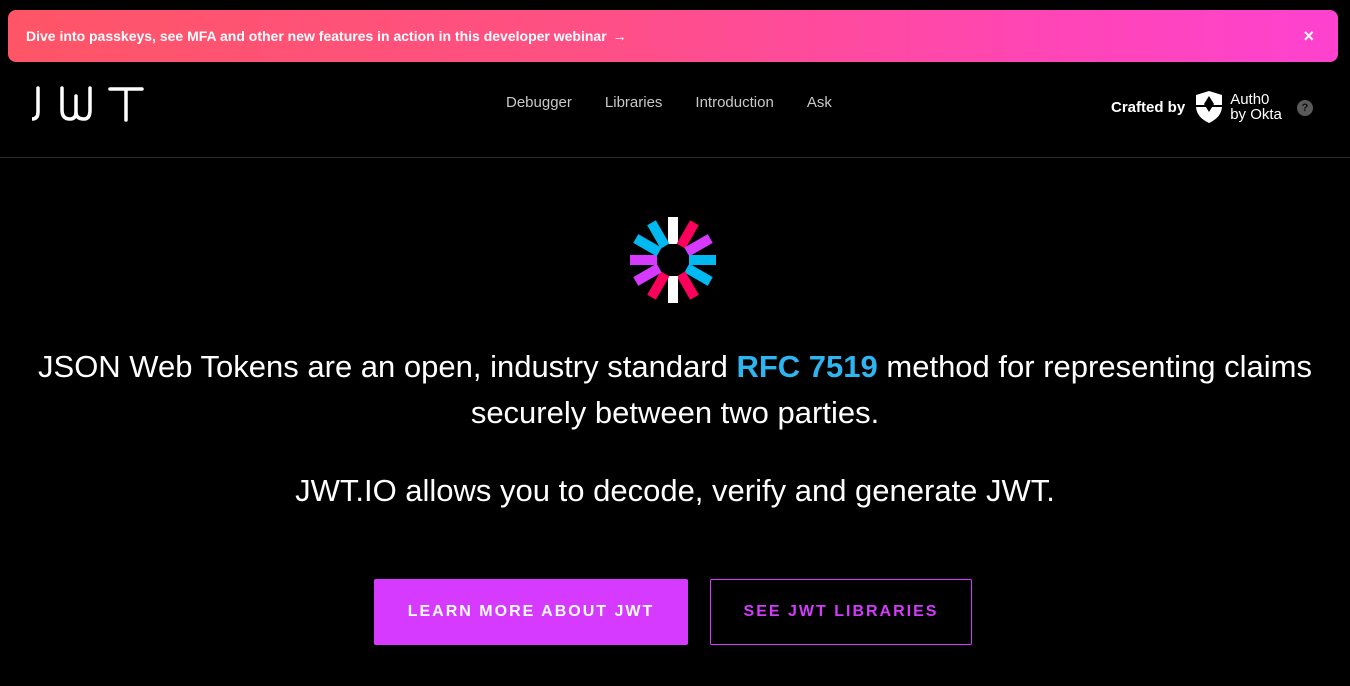  I want to click on jwt-logo, so click(87, 106).